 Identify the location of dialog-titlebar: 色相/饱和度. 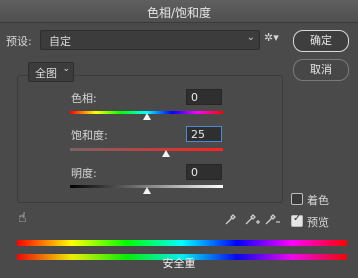
(179, 11).